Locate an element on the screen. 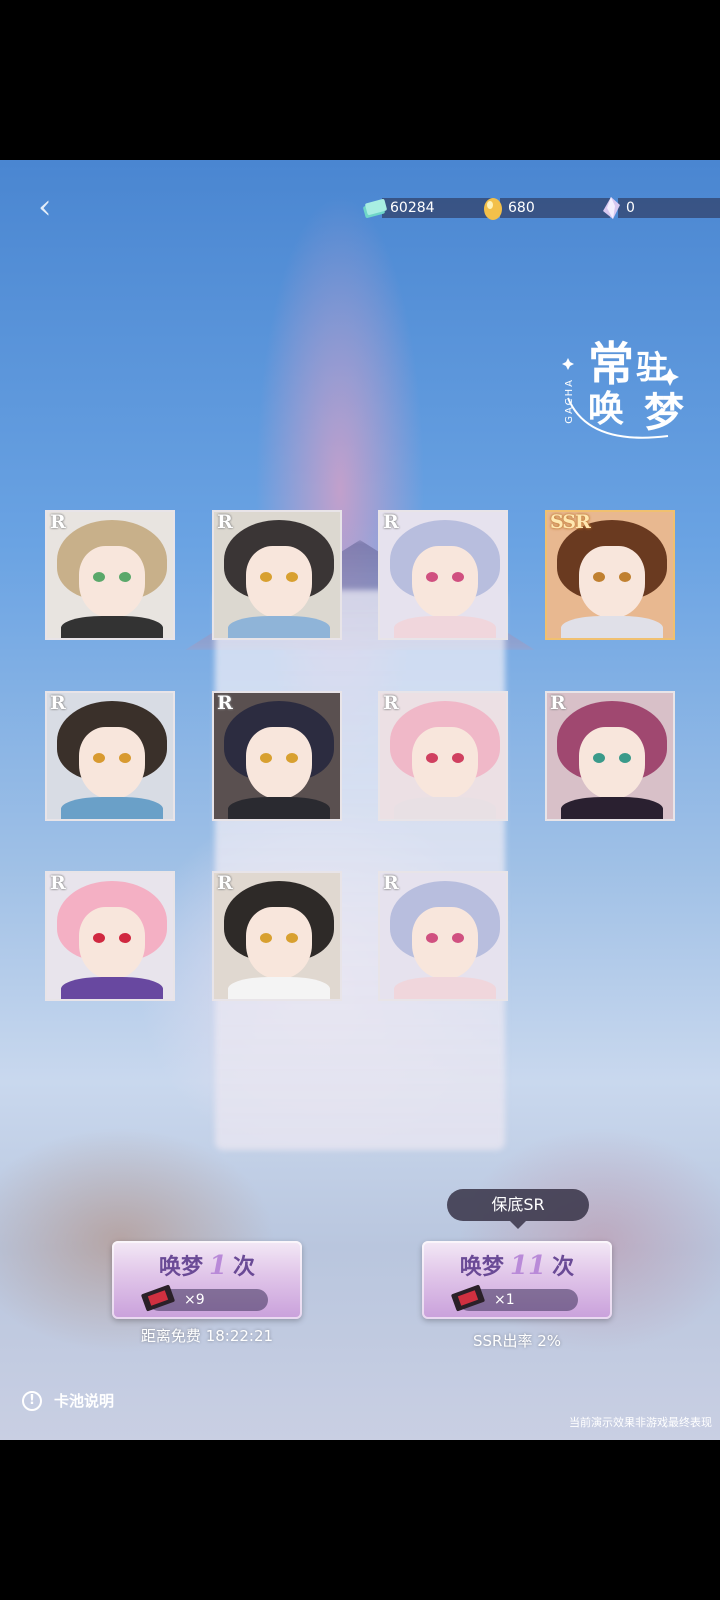 This screenshot has height=1600, width=720. pull-1-prefix: 唤梦 is located at coordinates (180, 1267).